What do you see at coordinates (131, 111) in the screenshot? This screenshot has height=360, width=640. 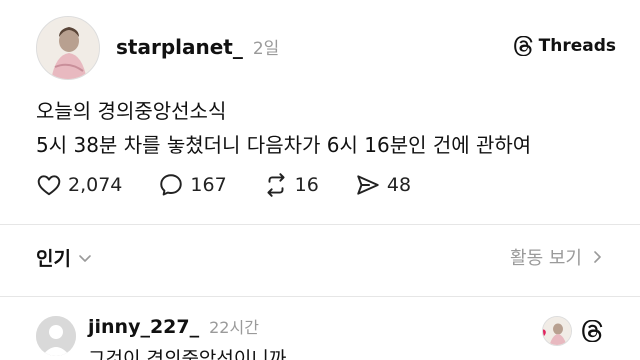 I see `post-text-line: 오늘의 경의중앙선소식` at bounding box center [131, 111].